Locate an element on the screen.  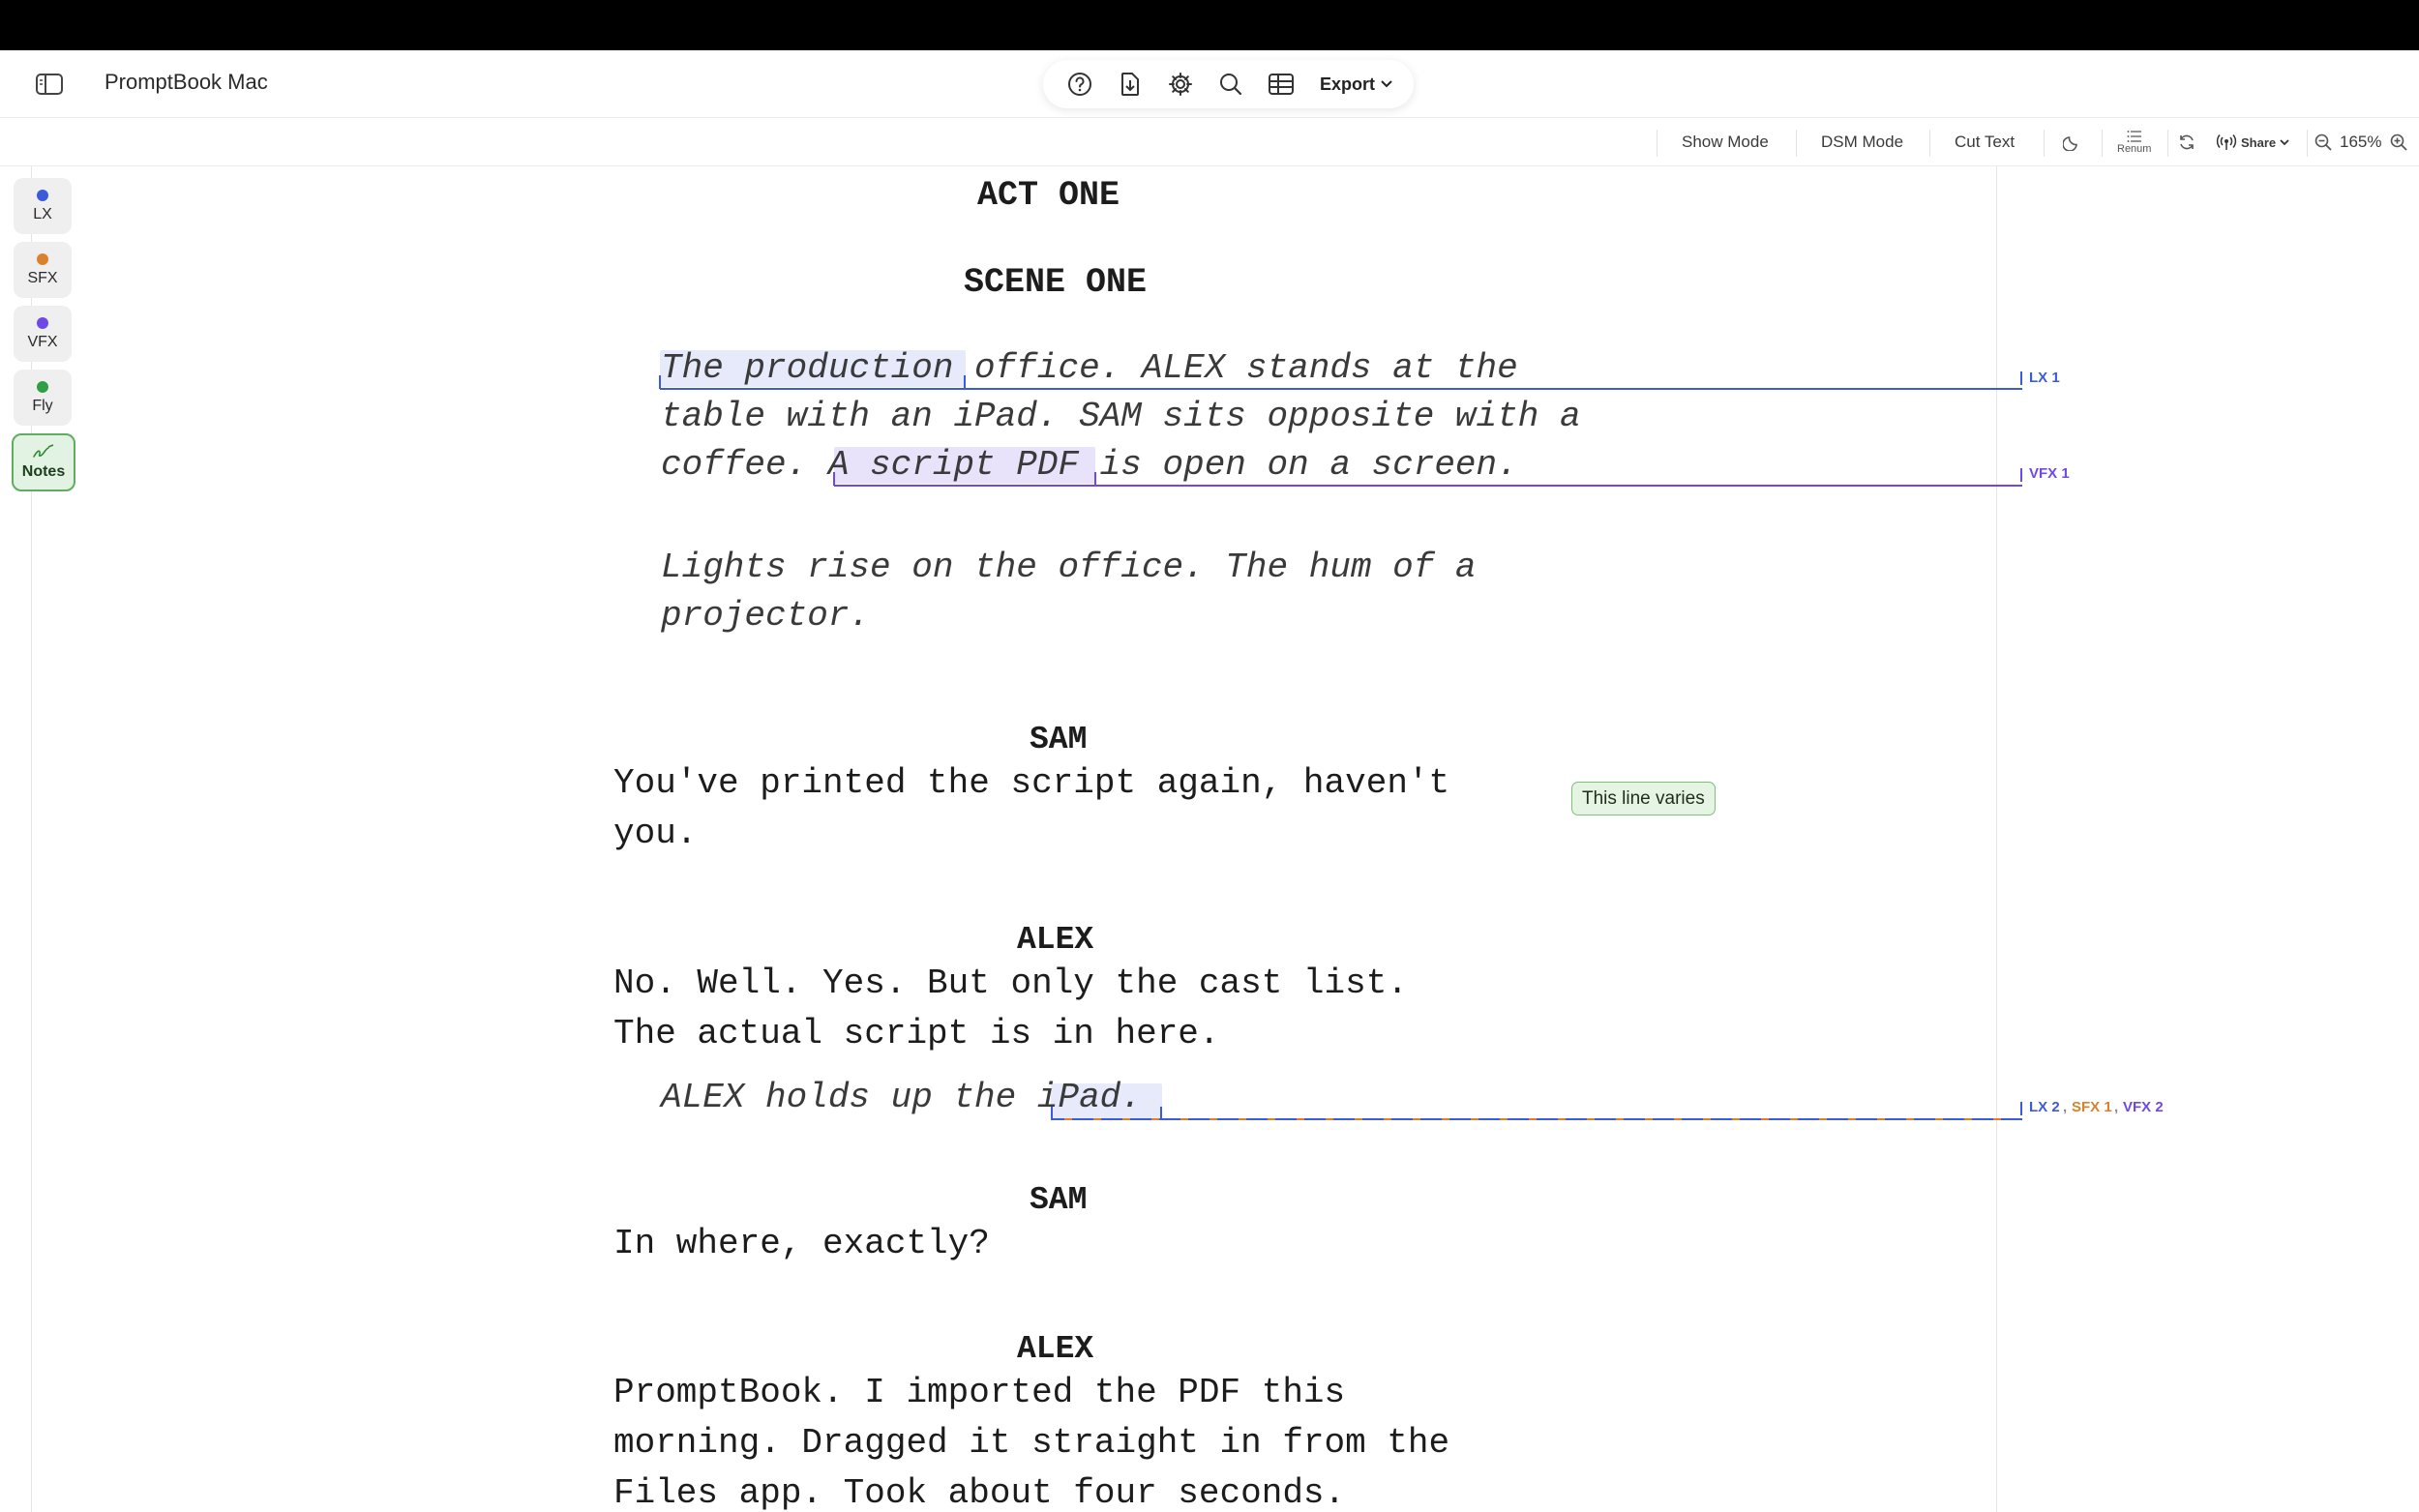
category-fly-button: Fly is located at coordinates (43, 398).